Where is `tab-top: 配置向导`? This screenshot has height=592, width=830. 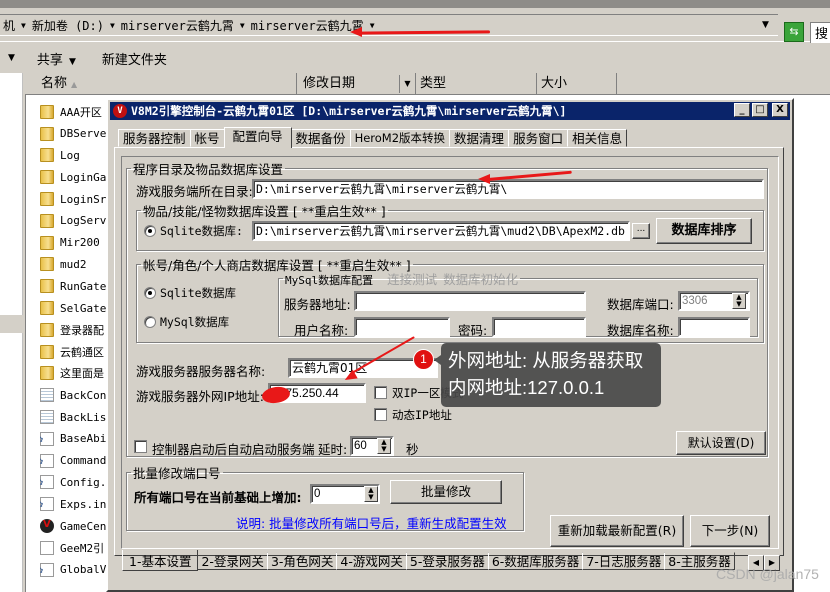
tab-top: 配置向导 is located at coordinates (257, 137).